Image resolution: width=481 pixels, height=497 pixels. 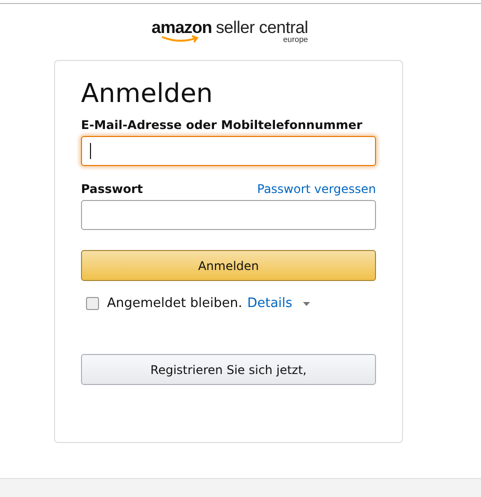 I want to click on smile-arrow-icon, so click(x=180, y=39).